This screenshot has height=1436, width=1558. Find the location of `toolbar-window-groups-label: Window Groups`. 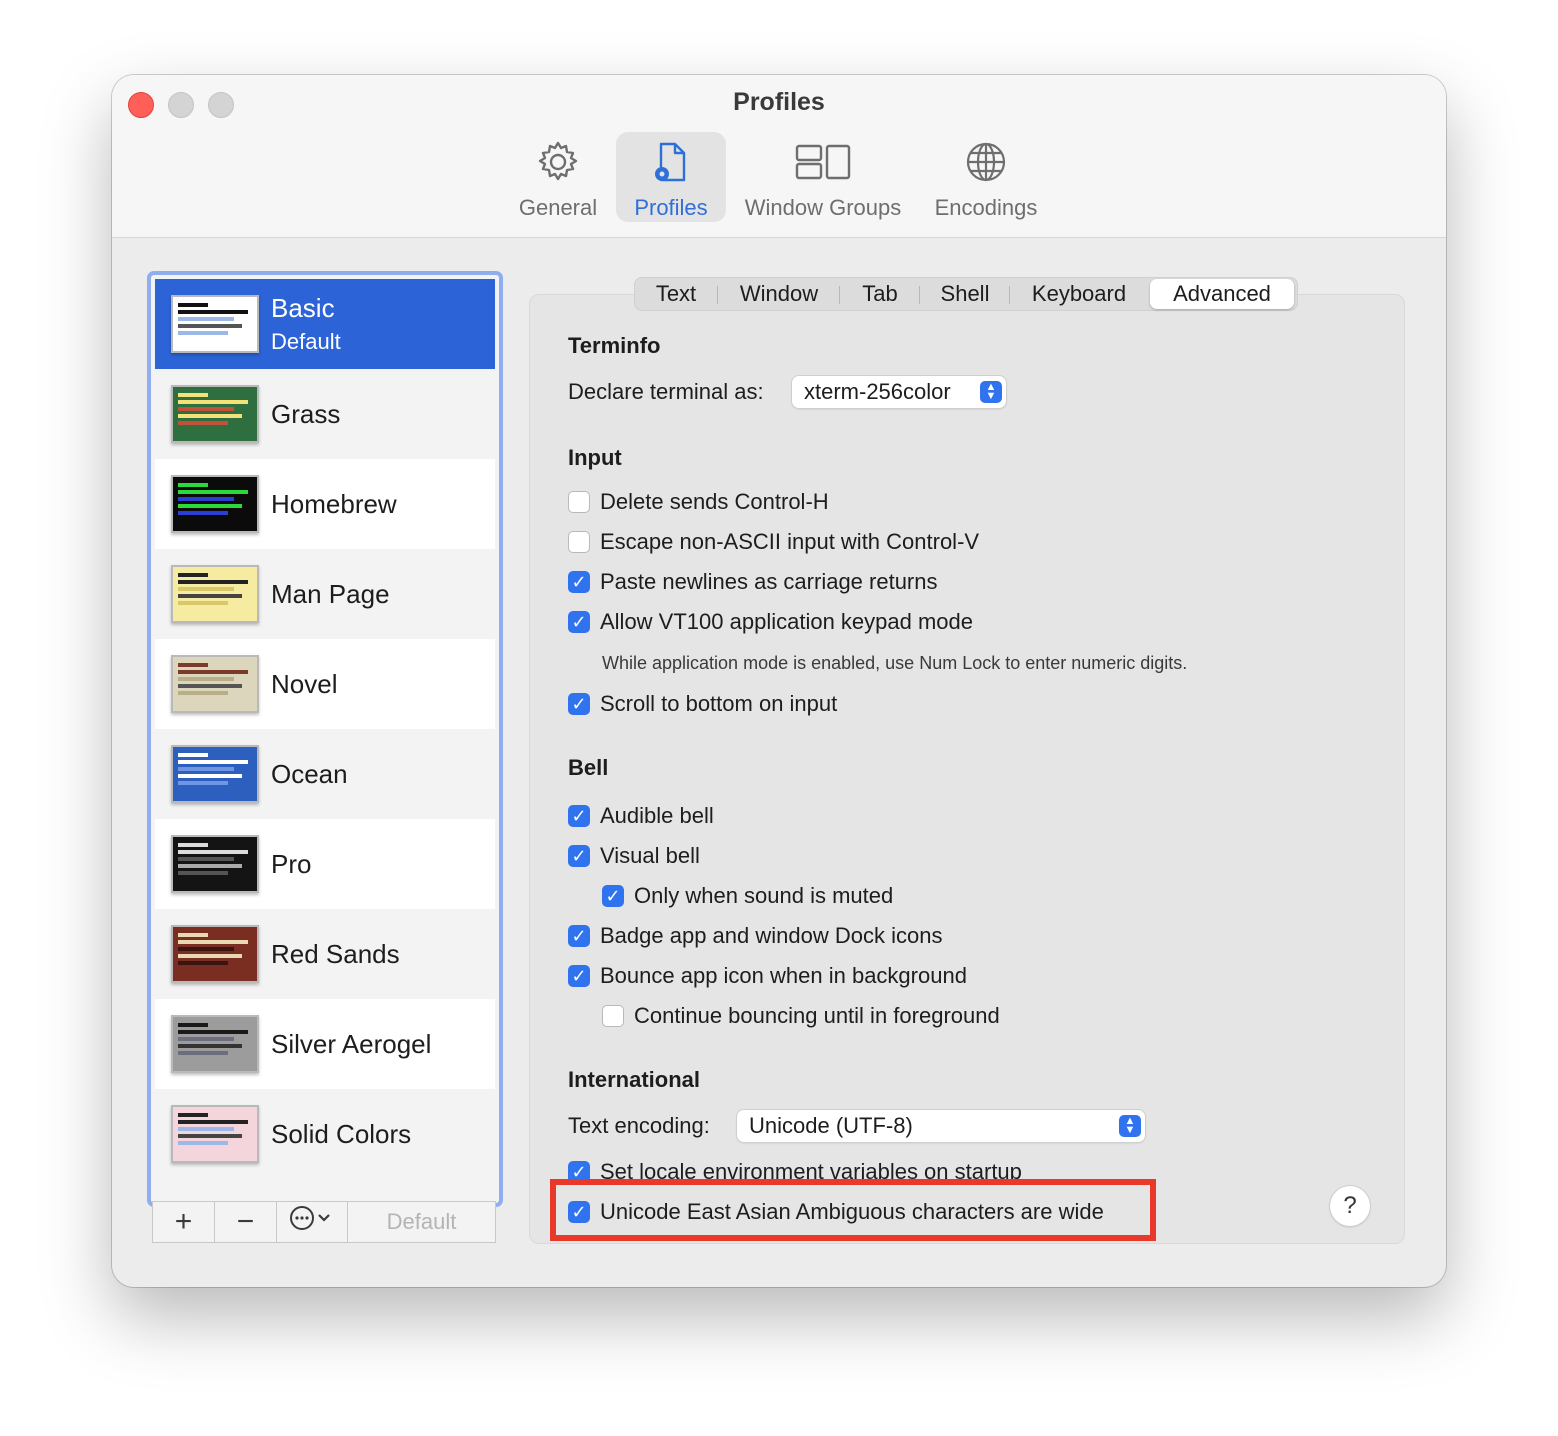

toolbar-window-groups-label: Window Groups is located at coordinates (823, 207).